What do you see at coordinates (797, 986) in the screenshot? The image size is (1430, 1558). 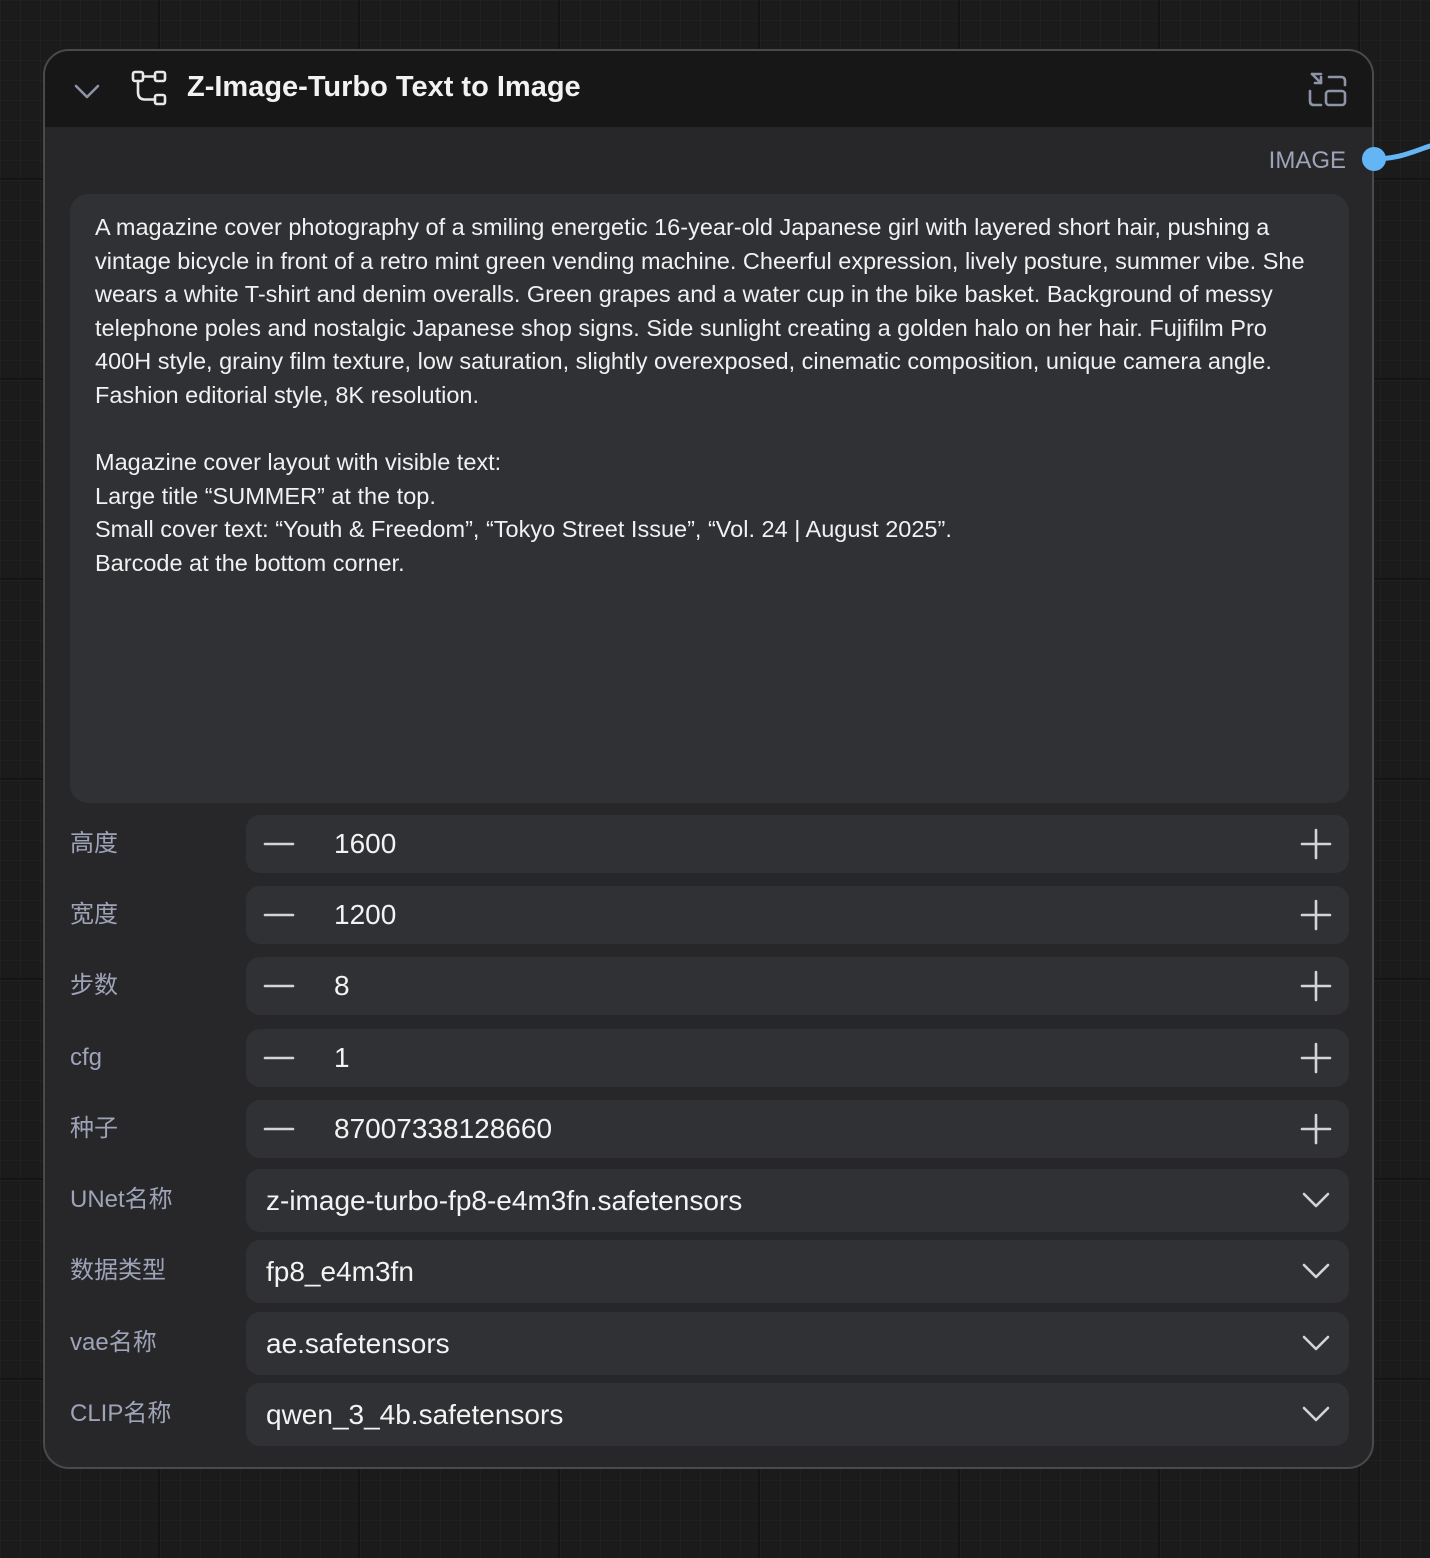 I see `steps-number-input: 8` at bounding box center [797, 986].